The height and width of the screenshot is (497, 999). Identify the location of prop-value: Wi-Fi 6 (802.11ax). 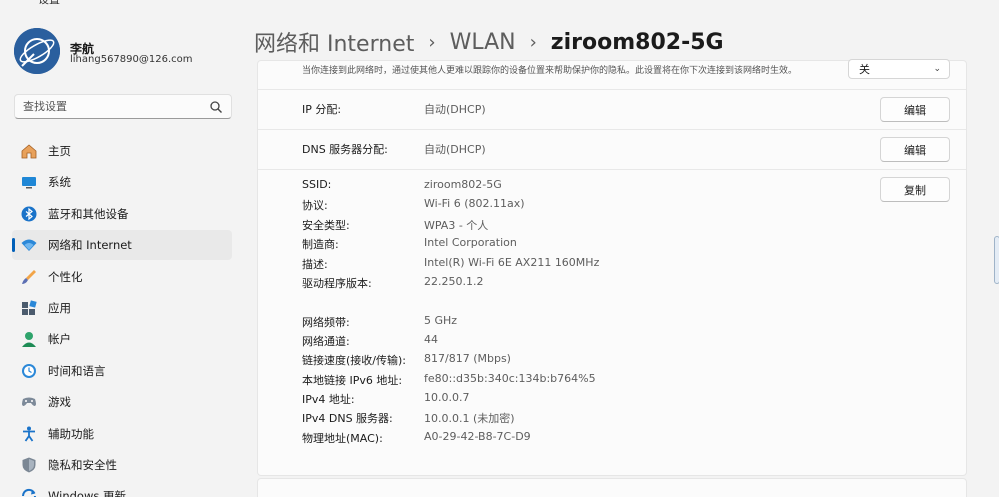
(474, 203).